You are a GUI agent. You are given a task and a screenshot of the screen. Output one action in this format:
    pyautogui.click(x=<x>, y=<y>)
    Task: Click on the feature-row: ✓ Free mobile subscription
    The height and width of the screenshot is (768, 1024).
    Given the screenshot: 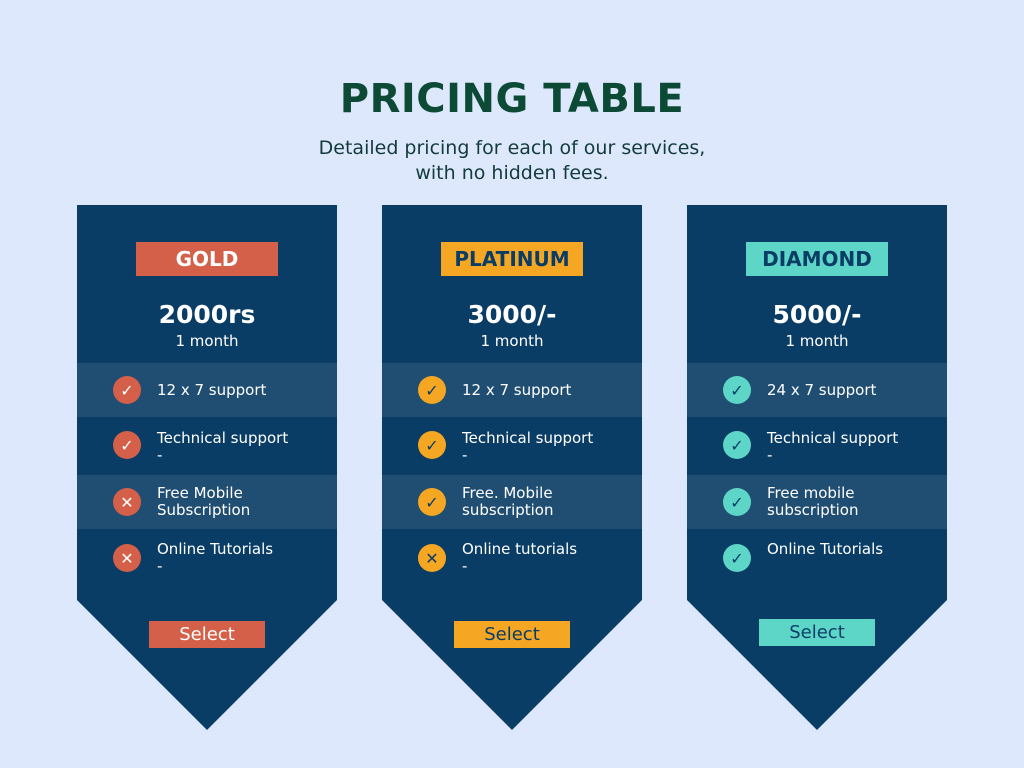 What is the action you would take?
    pyautogui.click(x=817, y=502)
    